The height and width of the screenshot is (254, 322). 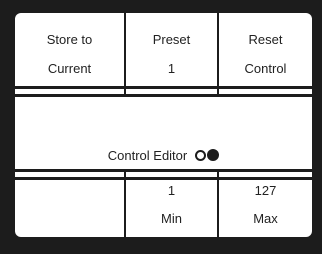 What do you see at coordinates (171, 54) in the screenshot?
I see `preset-button: Preset 1` at bounding box center [171, 54].